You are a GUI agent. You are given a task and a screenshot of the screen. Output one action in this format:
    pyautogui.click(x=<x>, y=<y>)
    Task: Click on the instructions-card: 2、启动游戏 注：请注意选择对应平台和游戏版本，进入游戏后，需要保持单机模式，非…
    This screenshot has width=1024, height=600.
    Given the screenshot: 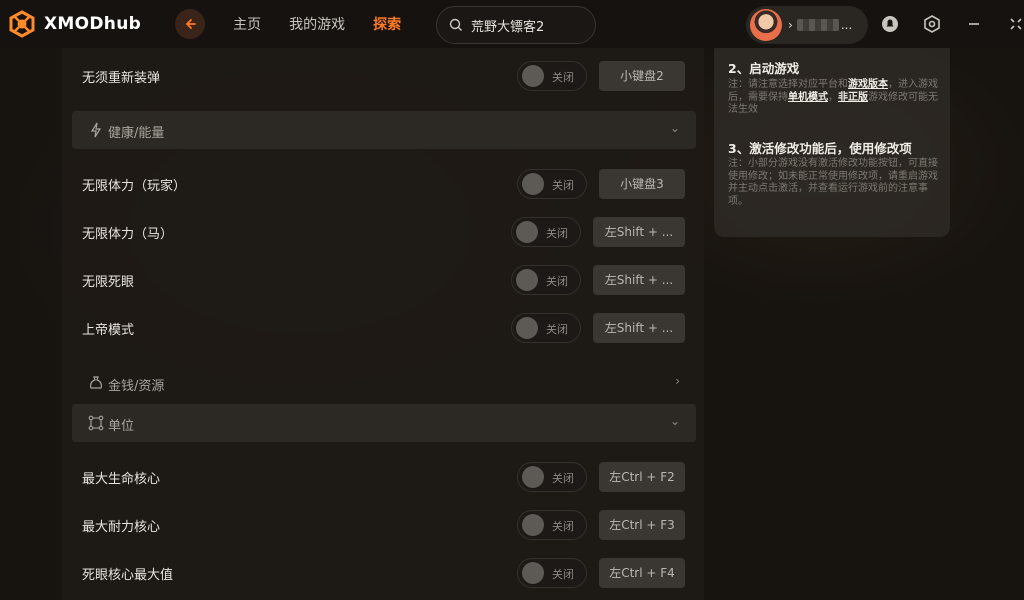 What is the action you would take?
    pyautogui.click(x=832, y=142)
    